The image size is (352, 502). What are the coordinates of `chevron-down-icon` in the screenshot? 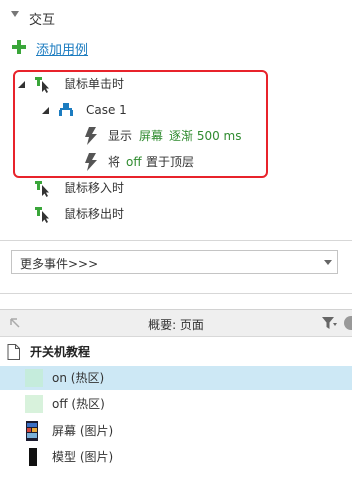 It's located at (328, 262).